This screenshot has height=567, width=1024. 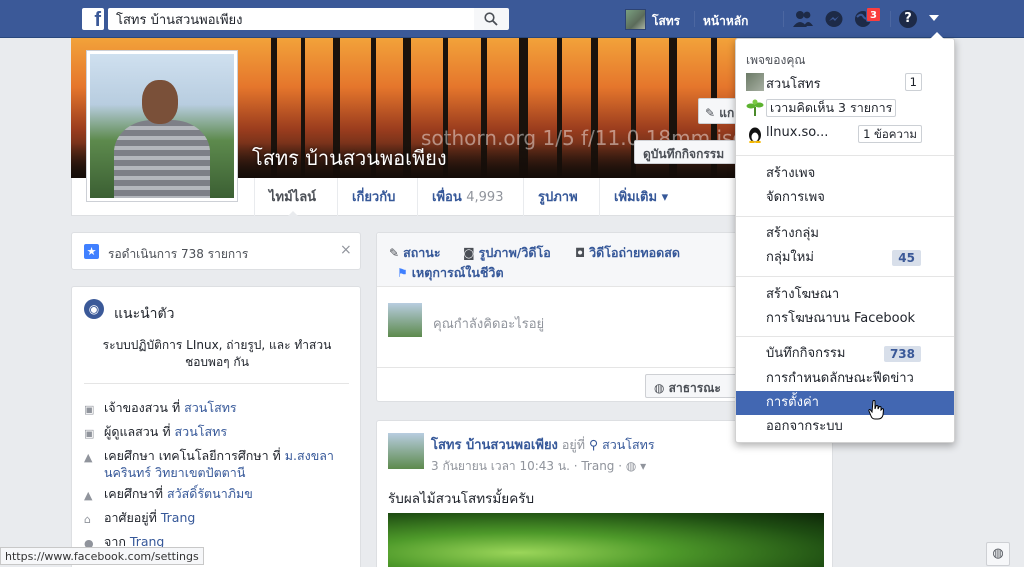 I want to click on globe-icon: ◉, so click(x=94, y=309).